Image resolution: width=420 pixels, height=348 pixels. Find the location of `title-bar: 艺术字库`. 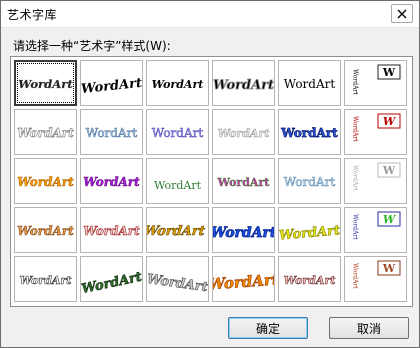

title-bar: 艺术字库 is located at coordinates (210, 14).